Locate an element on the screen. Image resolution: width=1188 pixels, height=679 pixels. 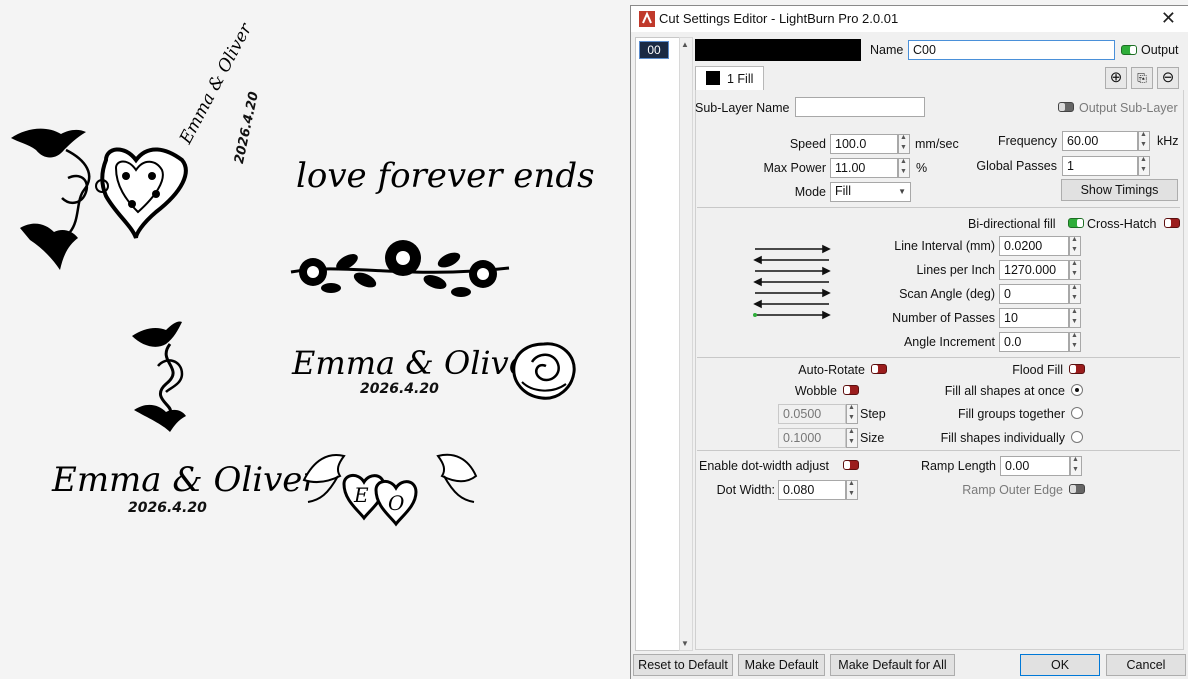
global-passes-spinner is located at coordinates (1144, 166).